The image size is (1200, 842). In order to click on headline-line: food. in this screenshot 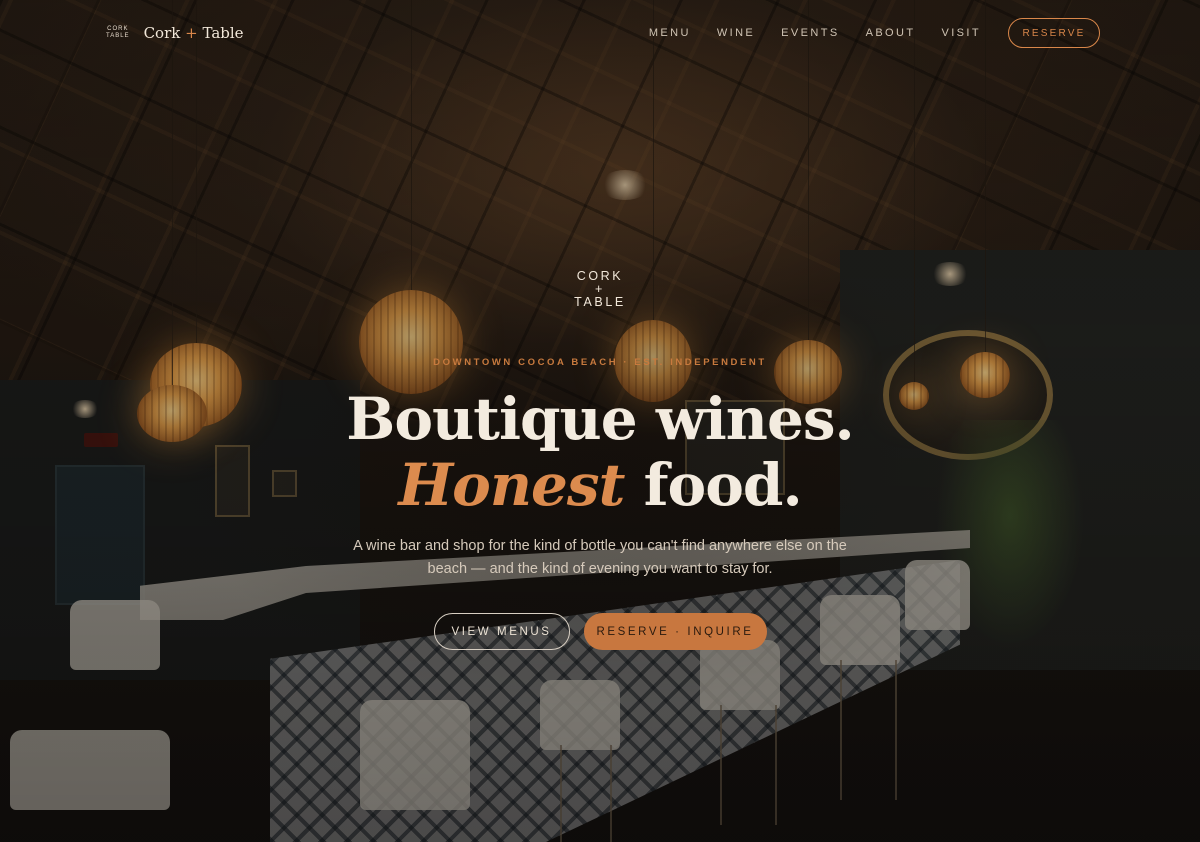, I will do `click(723, 485)`.